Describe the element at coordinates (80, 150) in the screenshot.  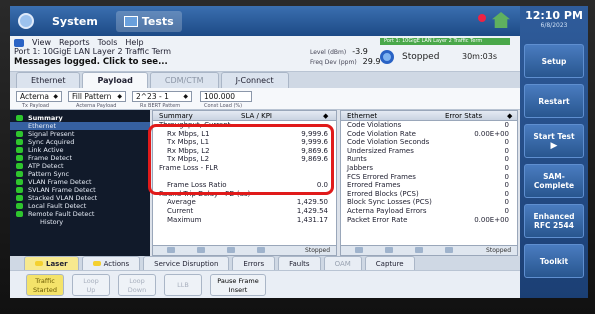
I see `tree-item: Link Active` at that location.